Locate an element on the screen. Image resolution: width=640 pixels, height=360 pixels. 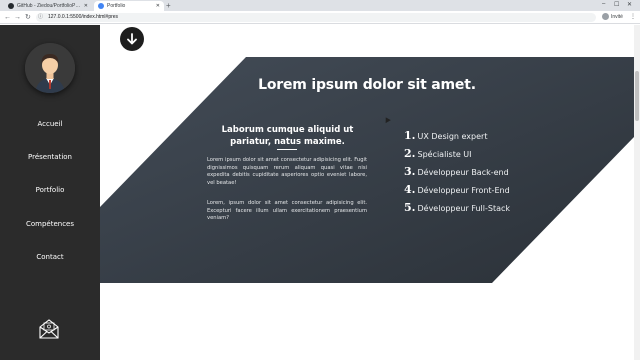
list-item: 2. Spécialiste UI is located at coordinates (457, 156).